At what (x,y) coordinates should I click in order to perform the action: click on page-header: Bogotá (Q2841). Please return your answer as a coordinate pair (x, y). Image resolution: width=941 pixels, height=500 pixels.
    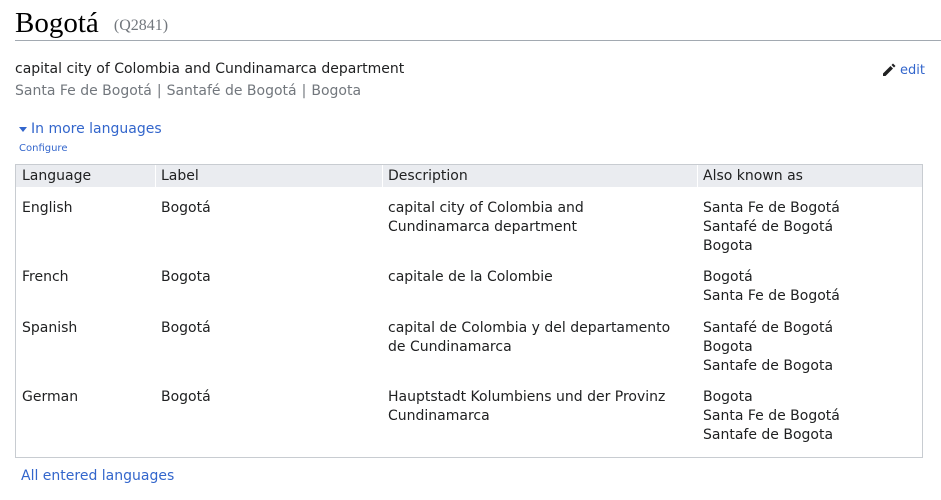
    Looking at the image, I should click on (478, 23).